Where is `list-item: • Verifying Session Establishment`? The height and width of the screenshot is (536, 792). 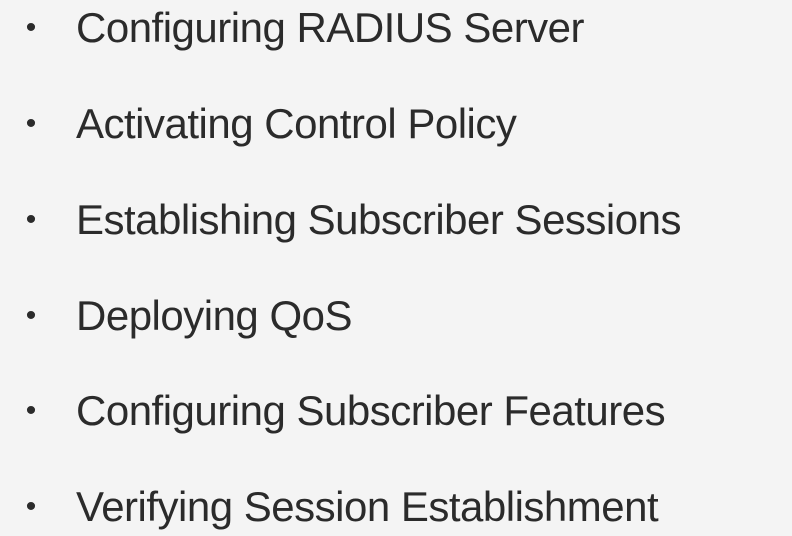
list-item: • Verifying Session Establishment is located at coordinates (396, 506).